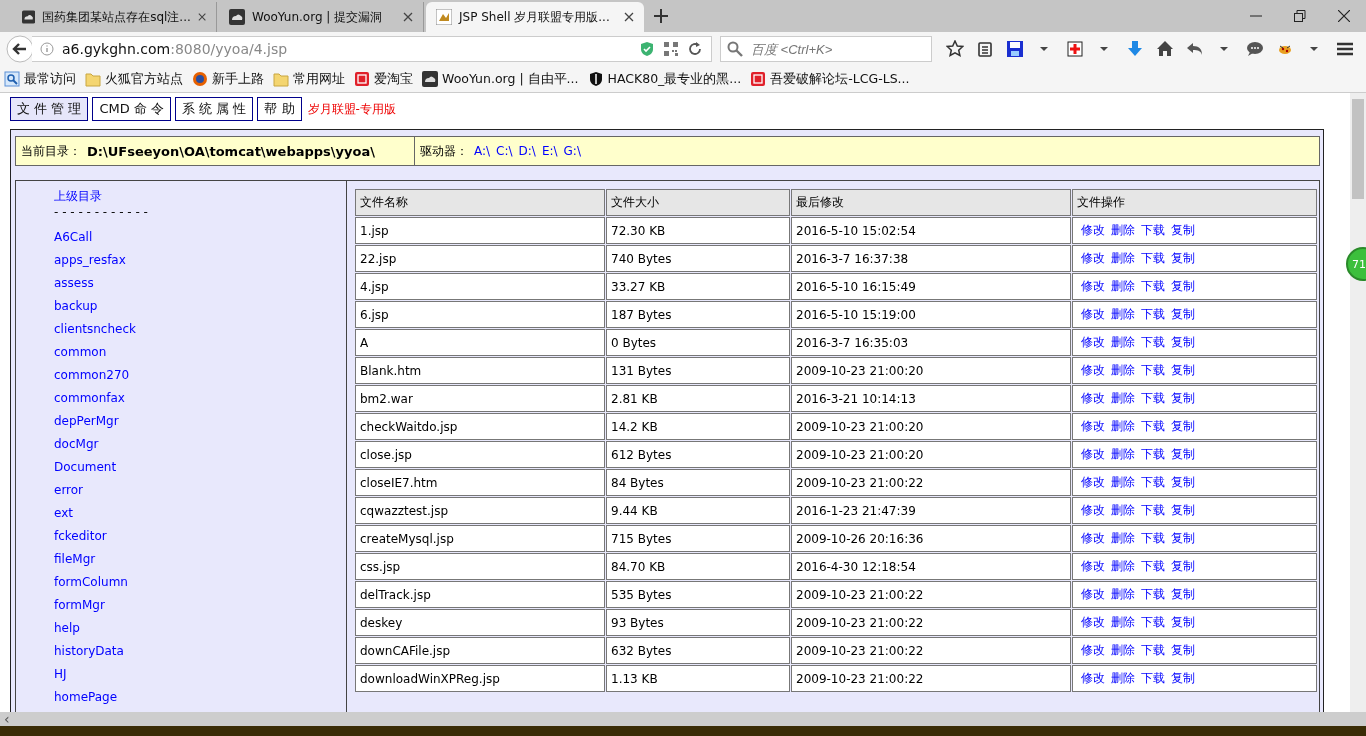 This screenshot has height=736, width=1366. I want to click on nav-button: CMD 命 令, so click(131, 109).